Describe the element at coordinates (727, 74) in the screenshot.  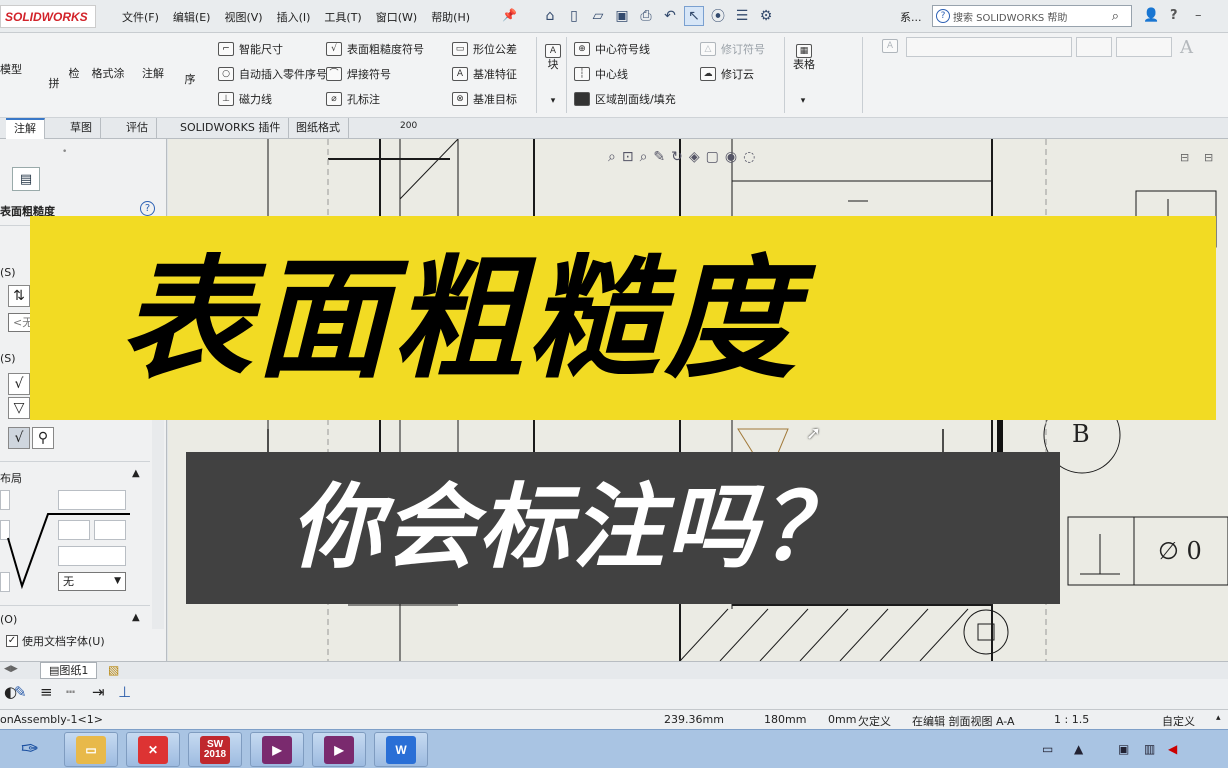
I see `ribbon-revision-cloud: ☁ 修订云` at that location.